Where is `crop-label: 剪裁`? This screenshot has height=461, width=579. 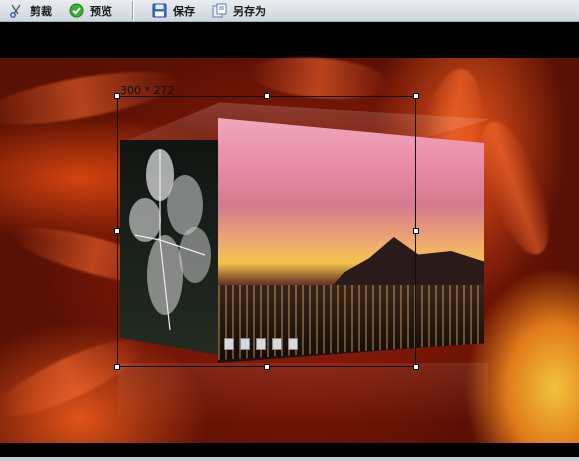 crop-label: 剪裁 is located at coordinates (41, 11).